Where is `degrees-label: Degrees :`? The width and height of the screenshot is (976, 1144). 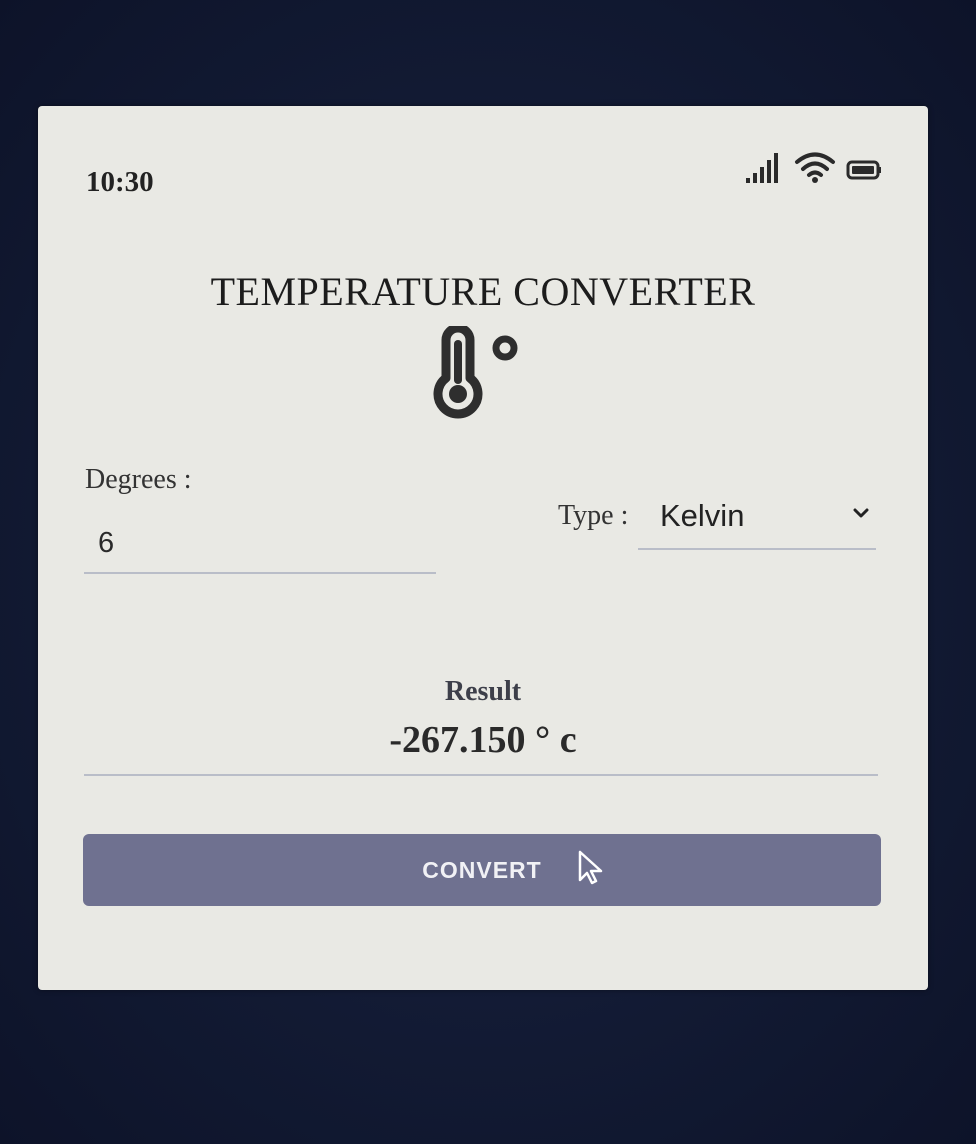 degrees-label: Degrees : is located at coordinates (138, 479).